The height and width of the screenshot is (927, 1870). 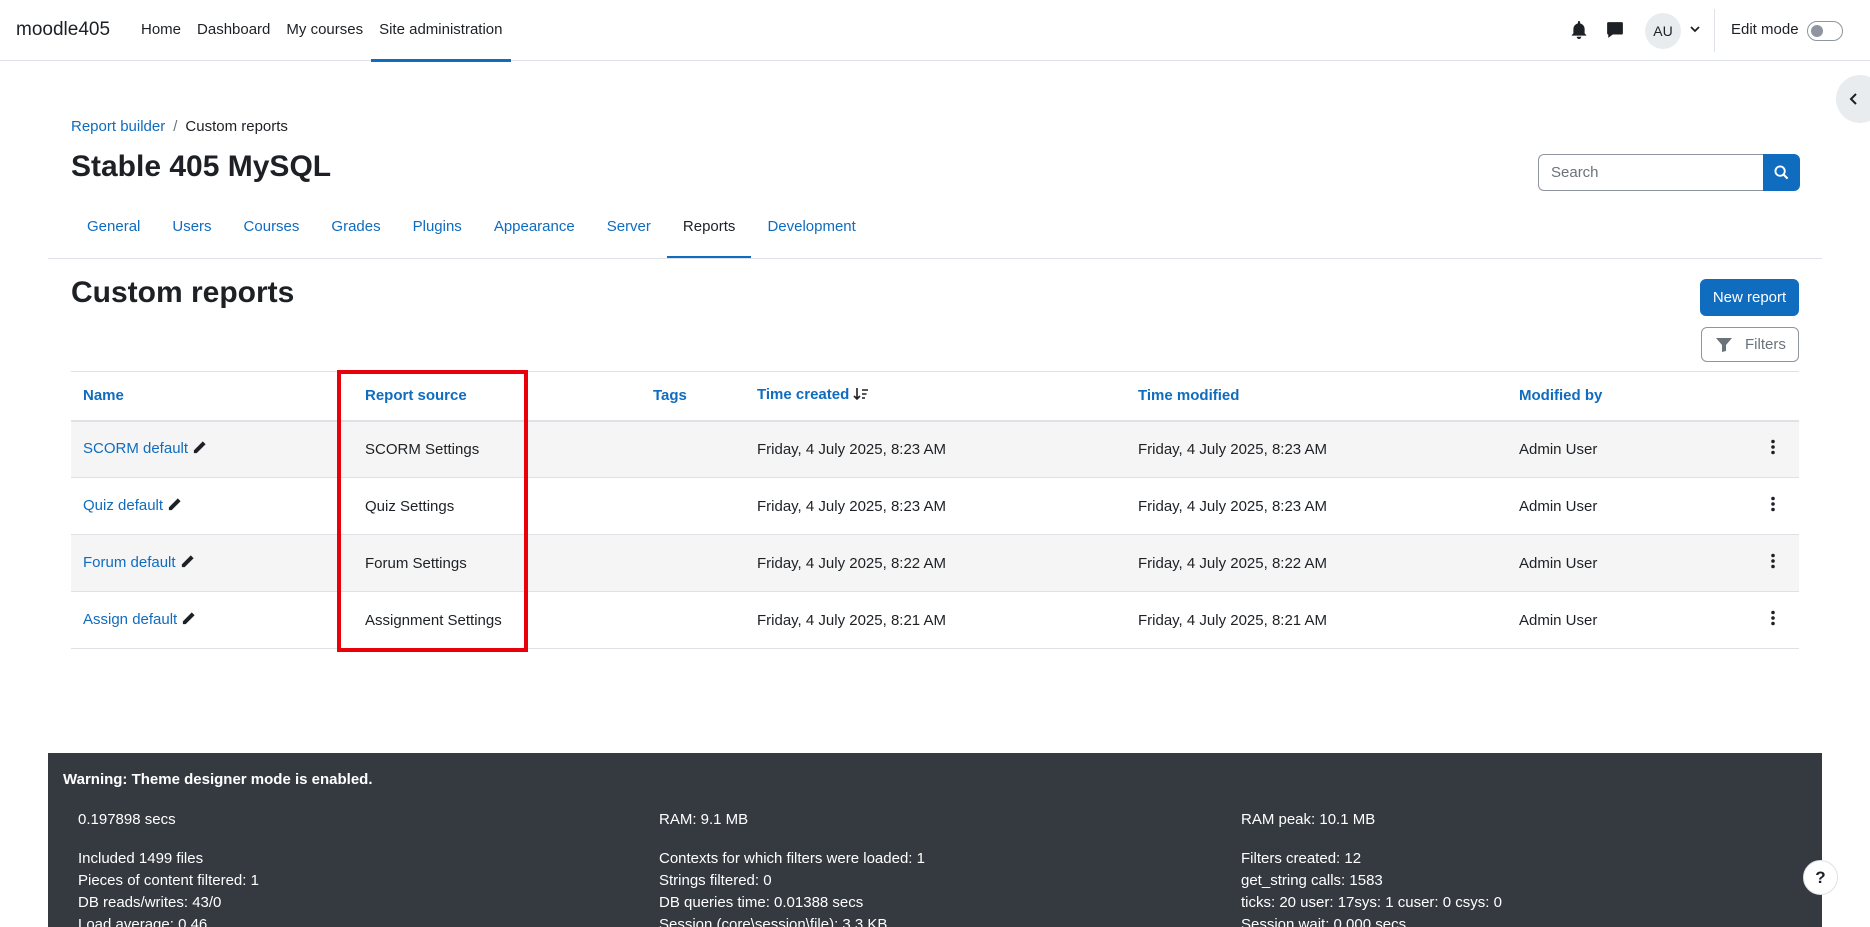 What do you see at coordinates (1316, 563) in the screenshot?
I see `cell-time-modified: Friday, 4 July 2025, 8:22 AM` at bounding box center [1316, 563].